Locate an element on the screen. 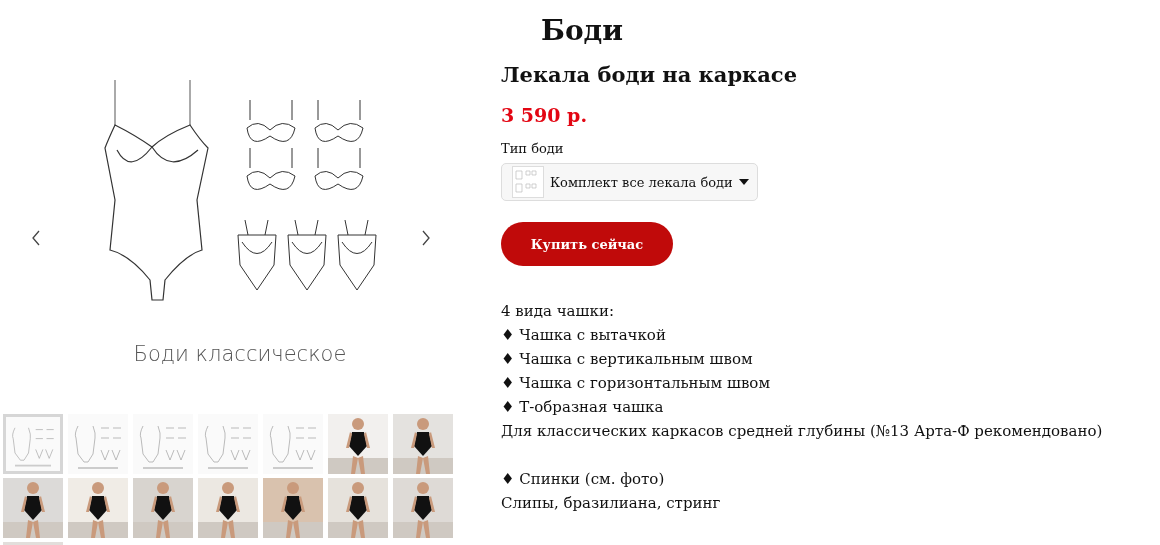 The width and height of the screenshot is (1160, 545). price: 3 590 р. is located at coordinates (544, 115).